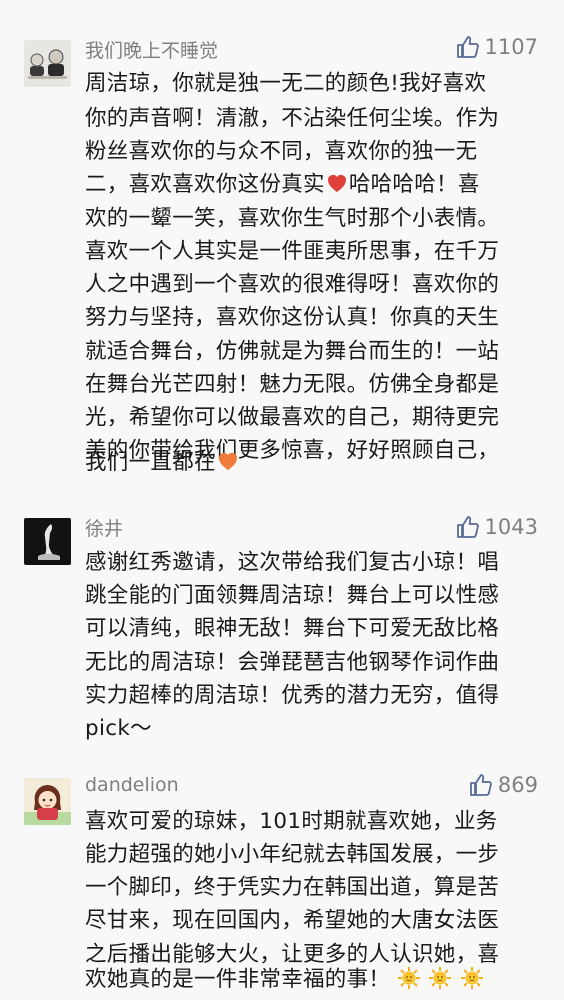 The width and height of the screenshot is (564, 1000). Describe the element at coordinates (292, 562) in the screenshot. I see `comment-text-line: 感谢红秀邀请，这次带给我们复古小琼！唱` at that location.